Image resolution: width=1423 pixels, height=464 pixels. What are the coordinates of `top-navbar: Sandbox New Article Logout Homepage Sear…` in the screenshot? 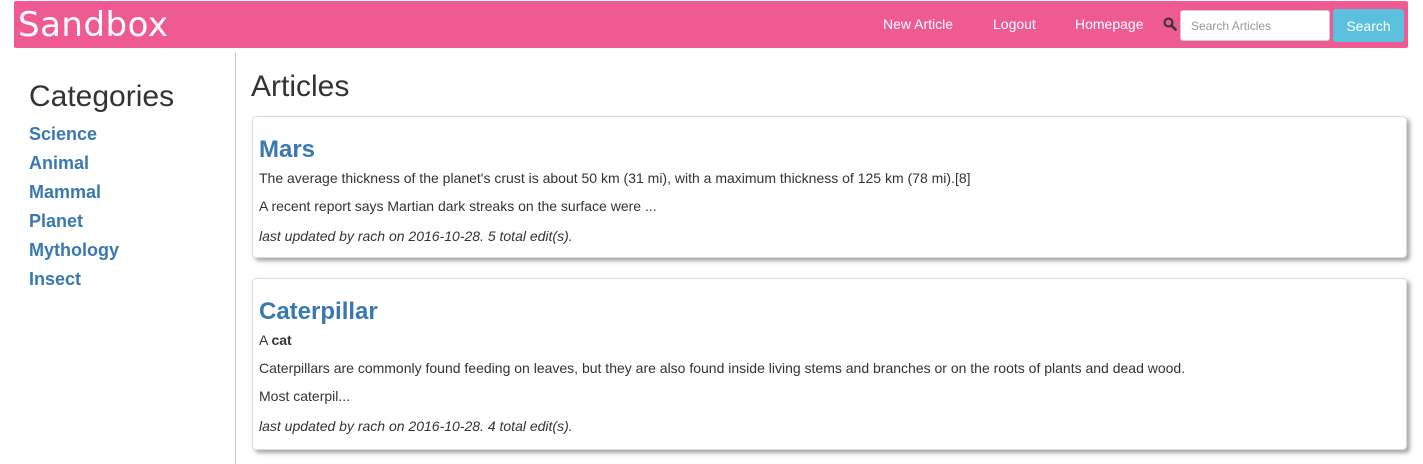 It's located at (711, 24).